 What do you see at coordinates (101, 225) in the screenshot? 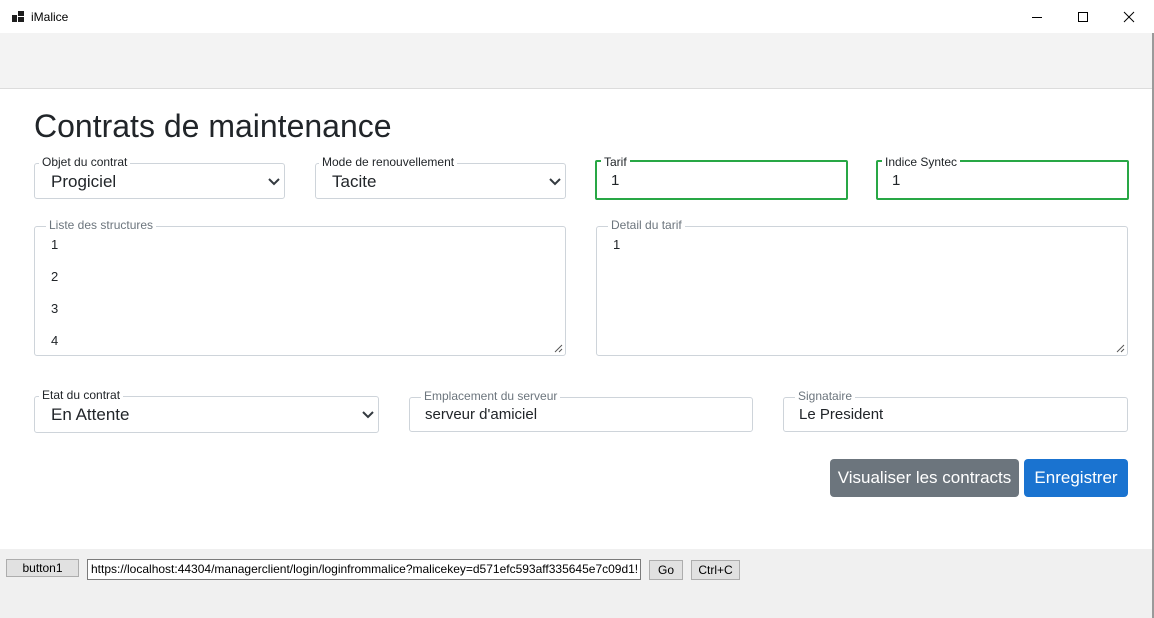
I see `structures-label: Liste des structures` at bounding box center [101, 225].